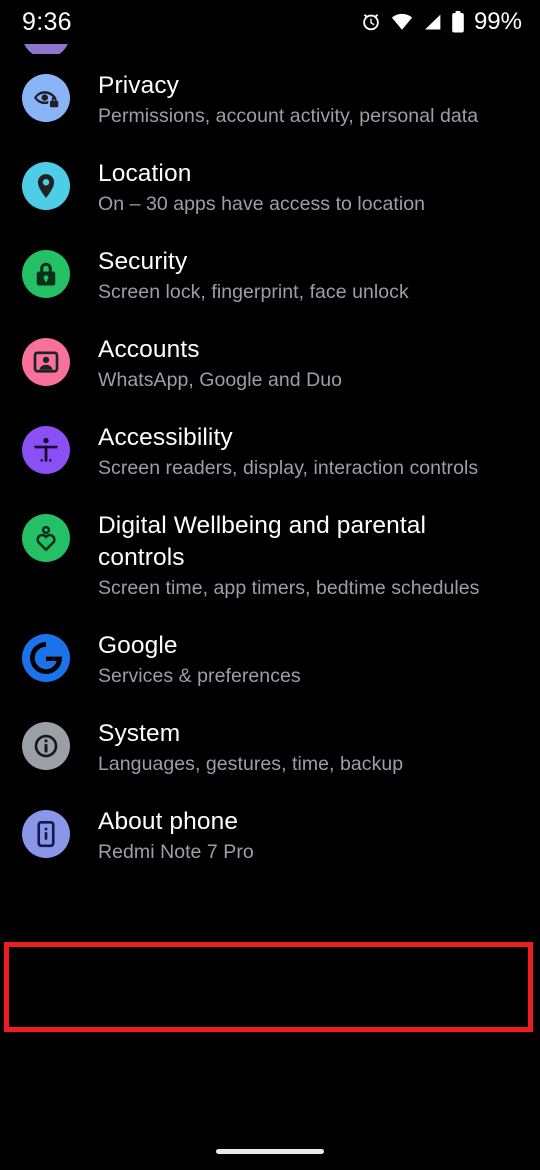  What do you see at coordinates (176, 852) in the screenshot?
I see `settings-row-subtitle: Redmi Note 7 Pro` at bounding box center [176, 852].